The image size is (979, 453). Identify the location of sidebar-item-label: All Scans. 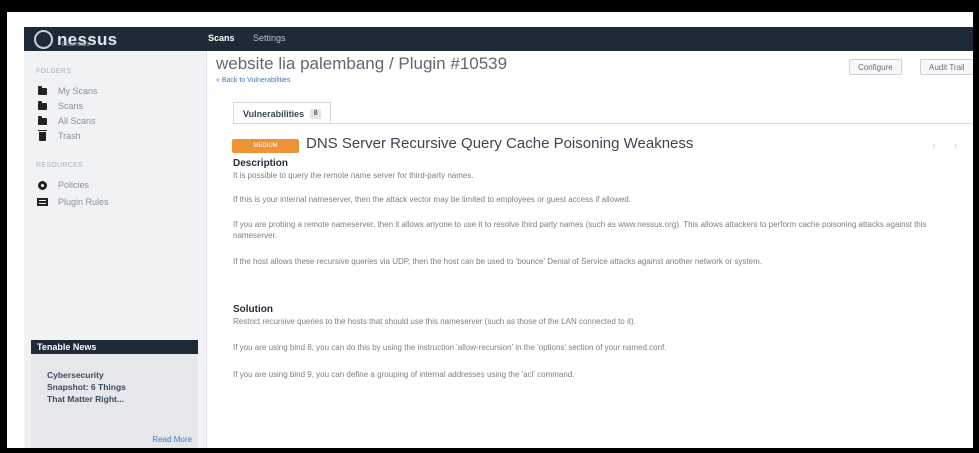
(77, 121).